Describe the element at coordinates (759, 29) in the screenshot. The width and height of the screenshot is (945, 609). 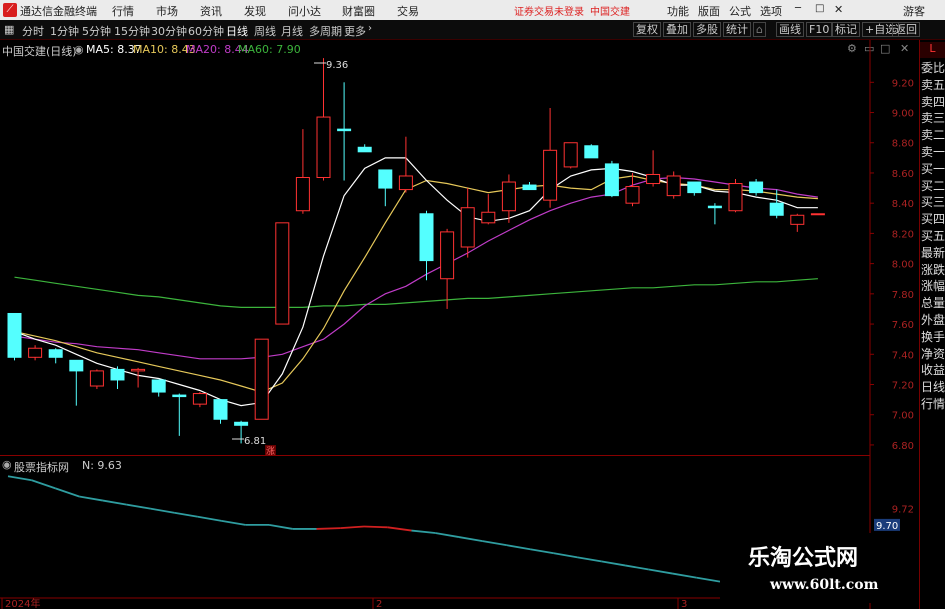
I see `lock-icon: ⌂` at that location.